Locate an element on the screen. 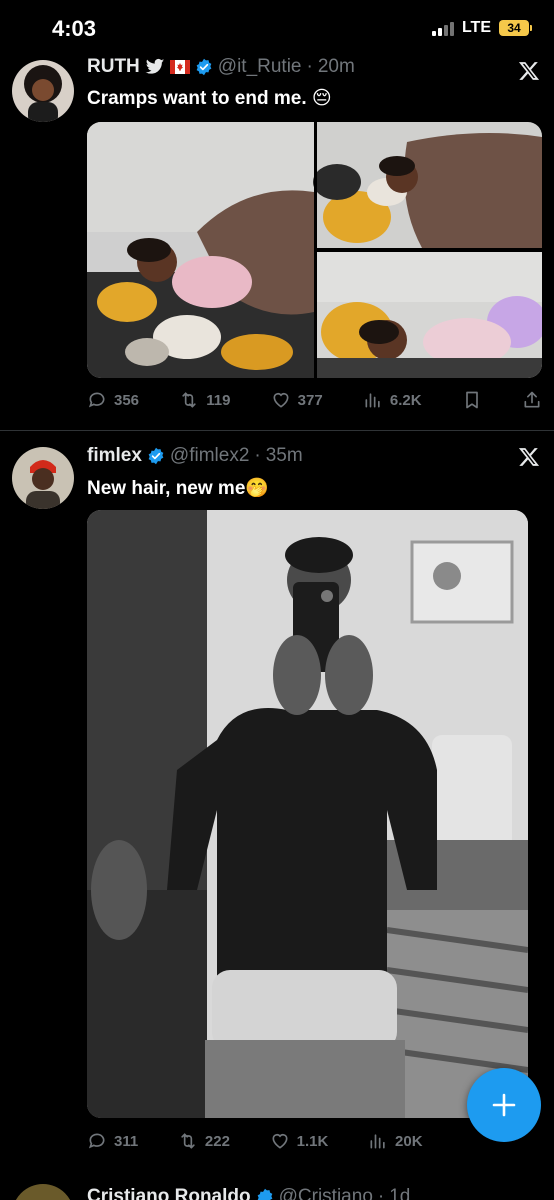 The image size is (554, 1200). retweet-button: 119 is located at coordinates (204, 400).